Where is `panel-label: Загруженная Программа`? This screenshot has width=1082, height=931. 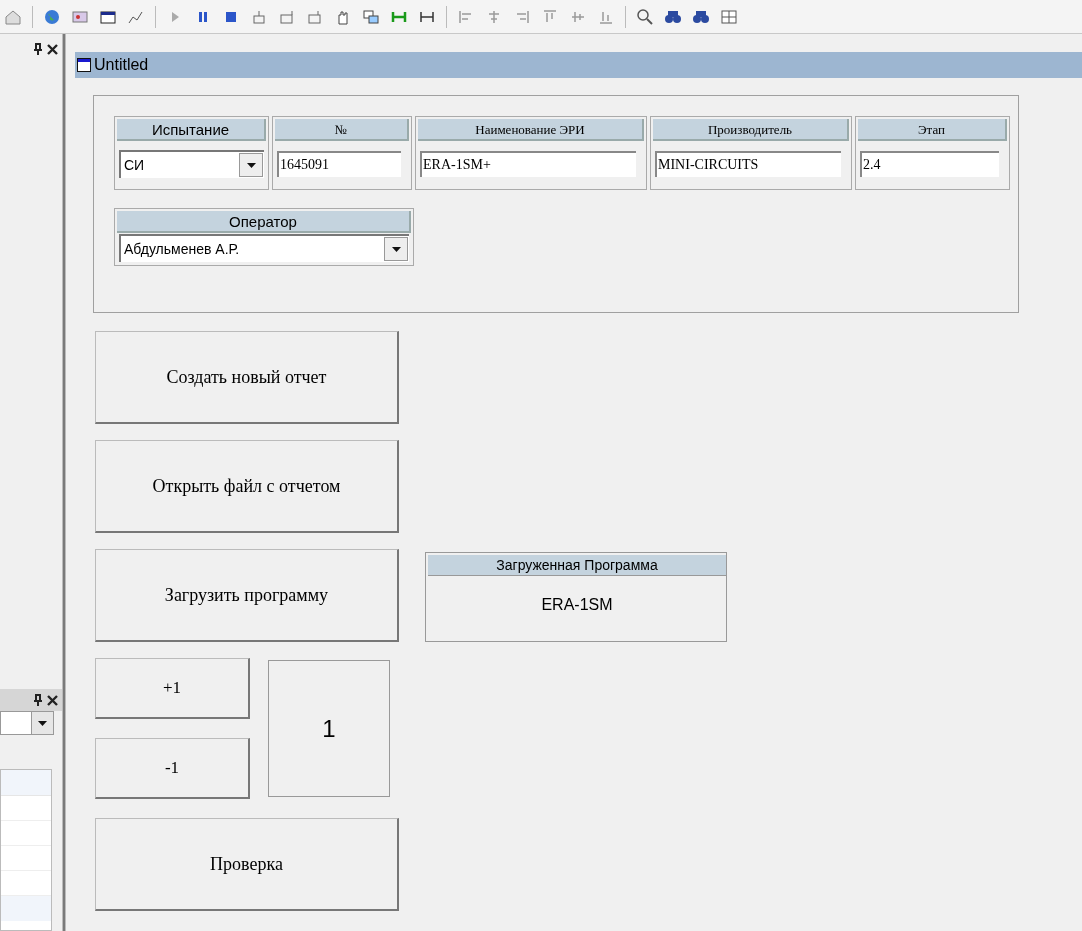
panel-label: Загруженная Программа is located at coordinates (577, 565).